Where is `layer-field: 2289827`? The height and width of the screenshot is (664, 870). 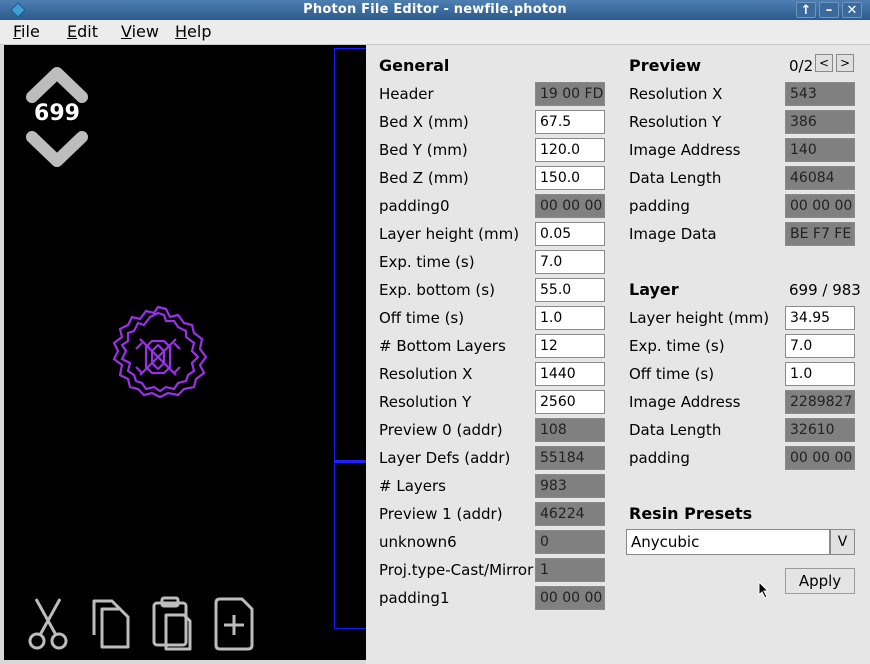 layer-field: 2289827 is located at coordinates (820, 402).